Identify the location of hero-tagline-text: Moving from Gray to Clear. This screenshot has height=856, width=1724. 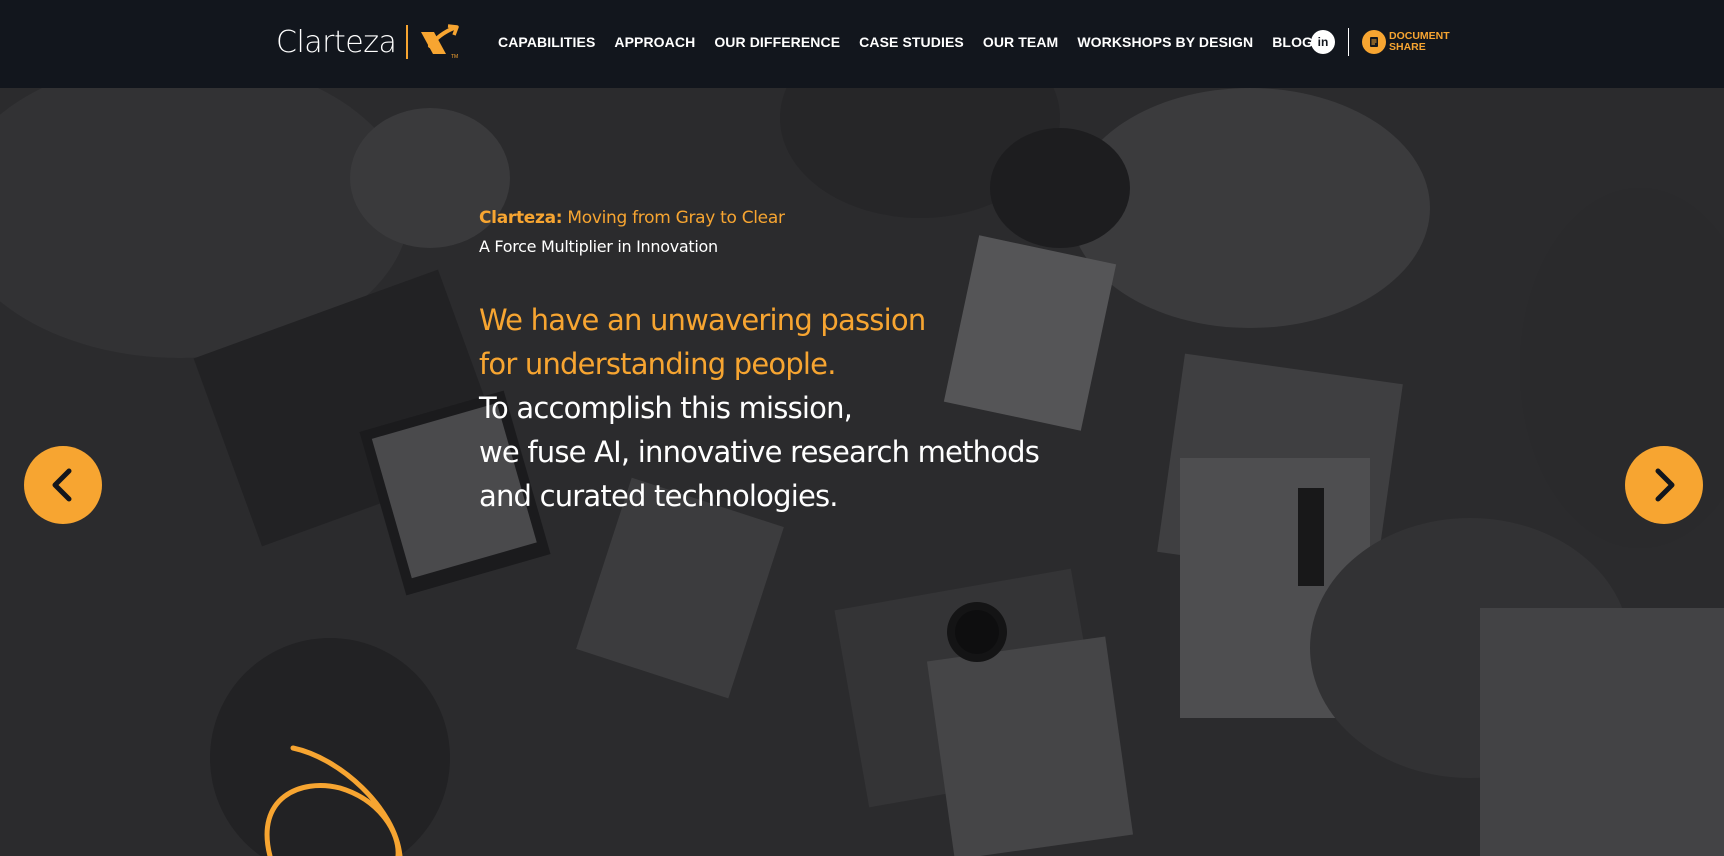
(676, 218).